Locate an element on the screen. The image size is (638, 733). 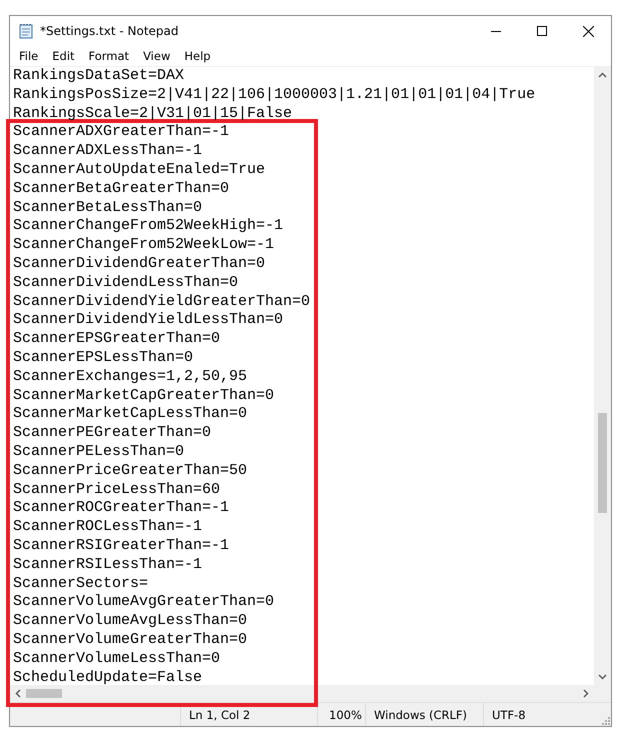
text-line: ScannerPriceLessThan=60 is located at coordinates (116, 490).